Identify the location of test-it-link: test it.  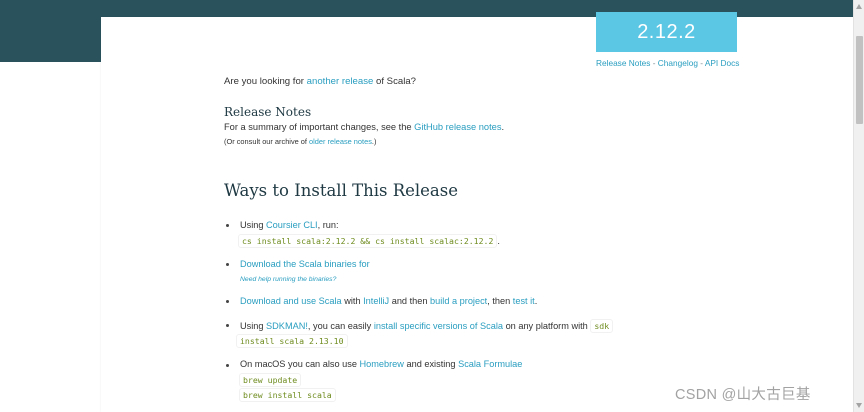
(524, 301).